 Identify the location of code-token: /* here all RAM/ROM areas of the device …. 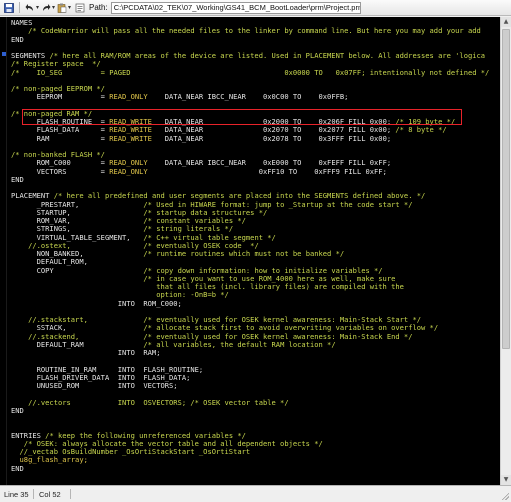
(267, 55).